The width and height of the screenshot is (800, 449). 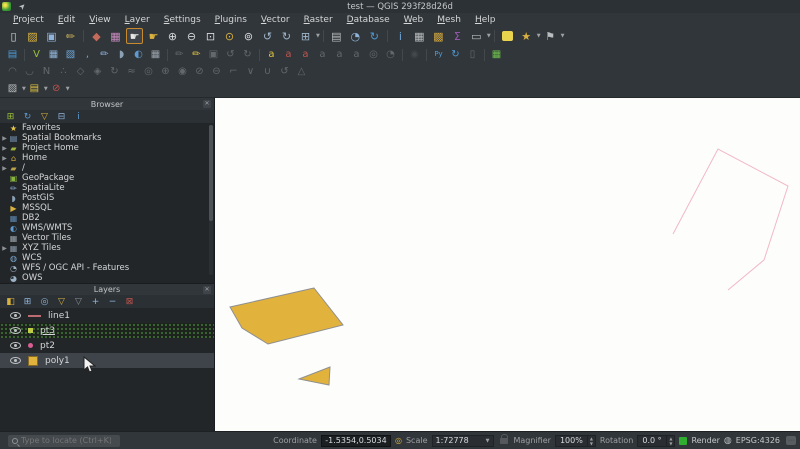 What do you see at coordinates (68, 89) in the screenshot?
I see `deselect-features-dropdown-icon: ▼` at bounding box center [68, 89].